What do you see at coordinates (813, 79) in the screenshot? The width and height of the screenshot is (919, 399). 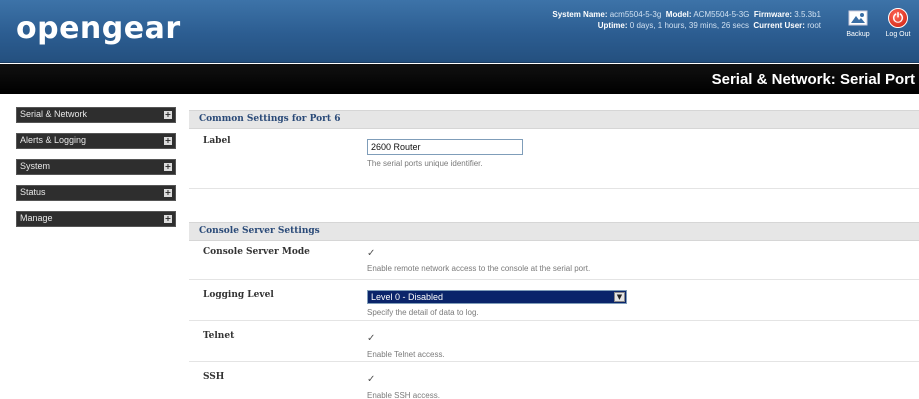 I see `page-title: Serial & Network: Serial Port` at bounding box center [813, 79].